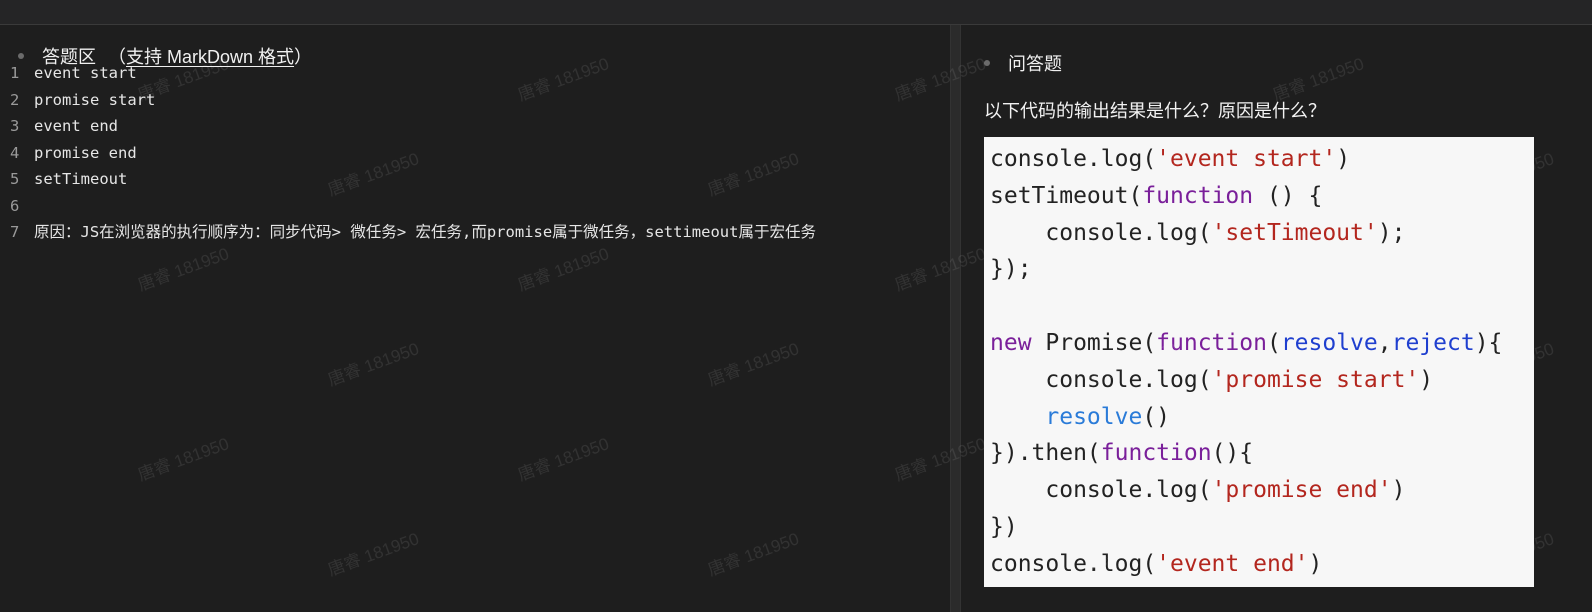  Describe the element at coordinates (462, 179) in the screenshot. I see `line-text: setTimeout` at that location.